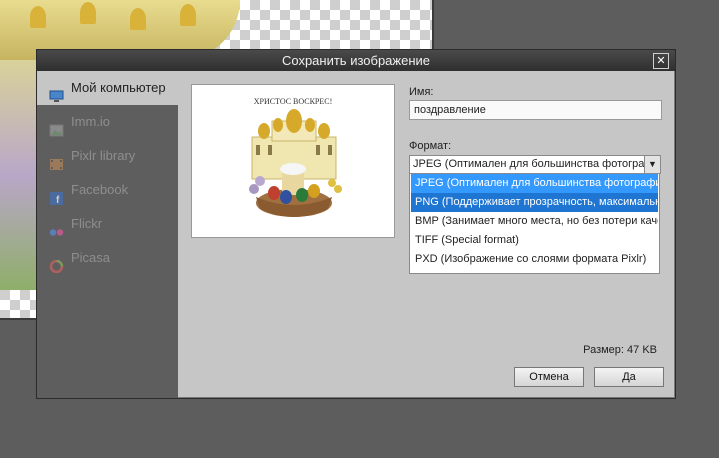  I want to click on sidebar-item-label: Picasa, so click(91, 257).